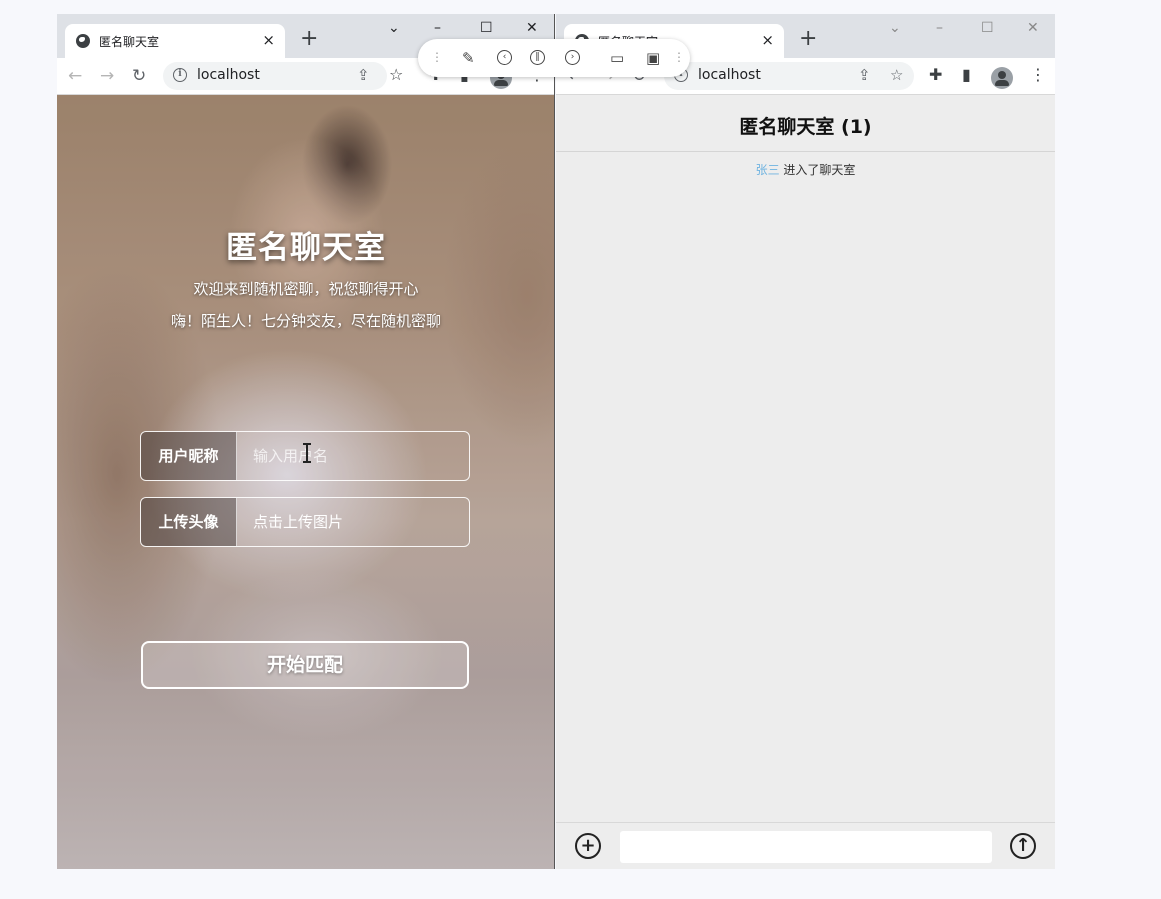  I want to click on save-as-icon: ▣, so click(653, 58).